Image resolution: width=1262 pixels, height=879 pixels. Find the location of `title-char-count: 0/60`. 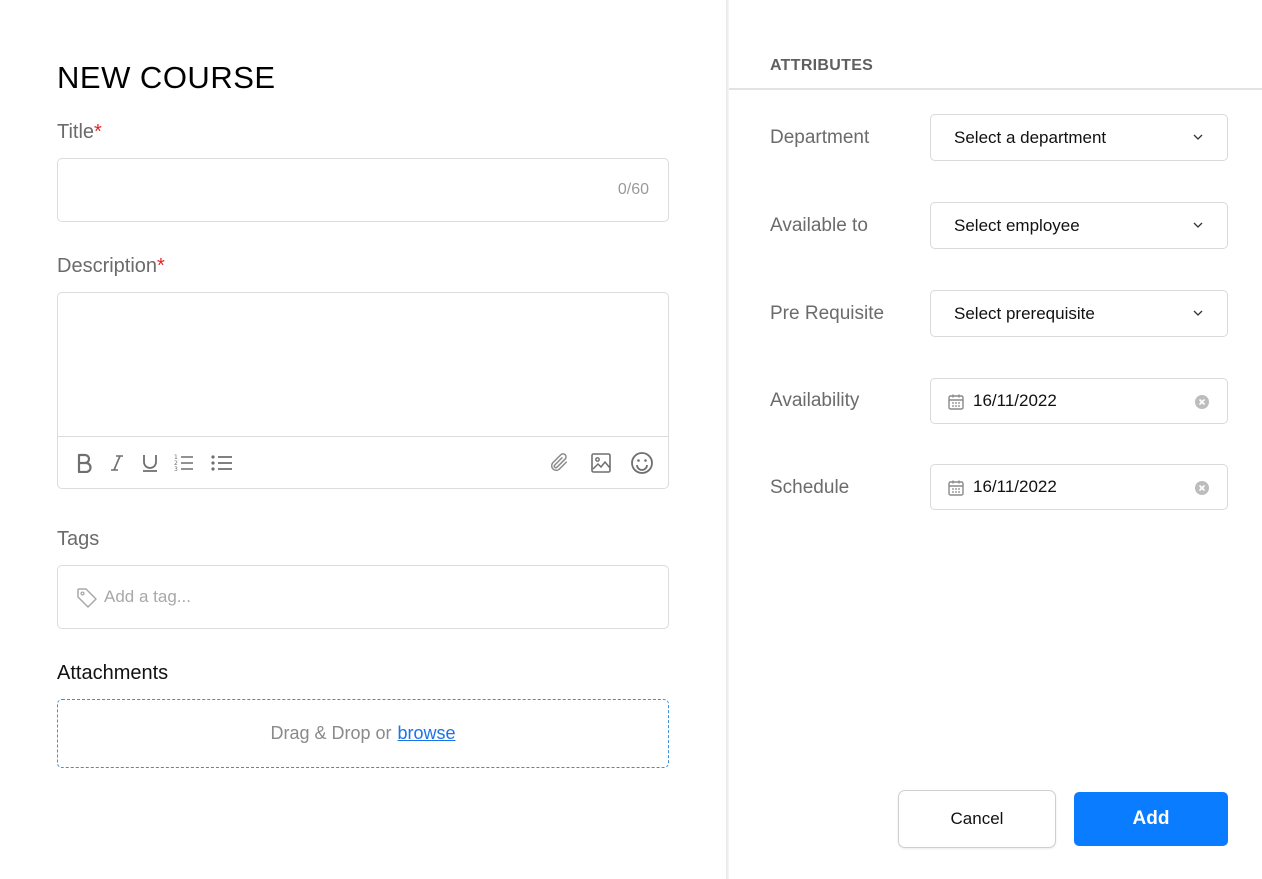

title-char-count: 0/60 is located at coordinates (633, 189).